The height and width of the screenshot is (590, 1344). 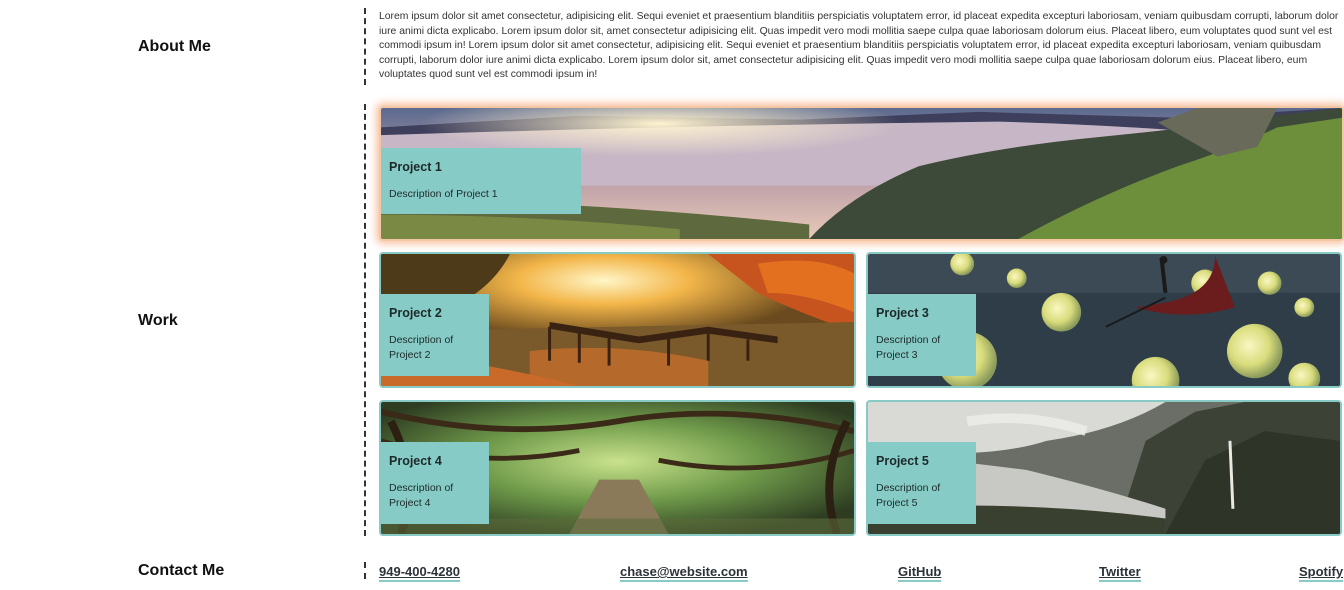 What do you see at coordinates (415, 167) in the screenshot?
I see `project-title: Project 1` at bounding box center [415, 167].